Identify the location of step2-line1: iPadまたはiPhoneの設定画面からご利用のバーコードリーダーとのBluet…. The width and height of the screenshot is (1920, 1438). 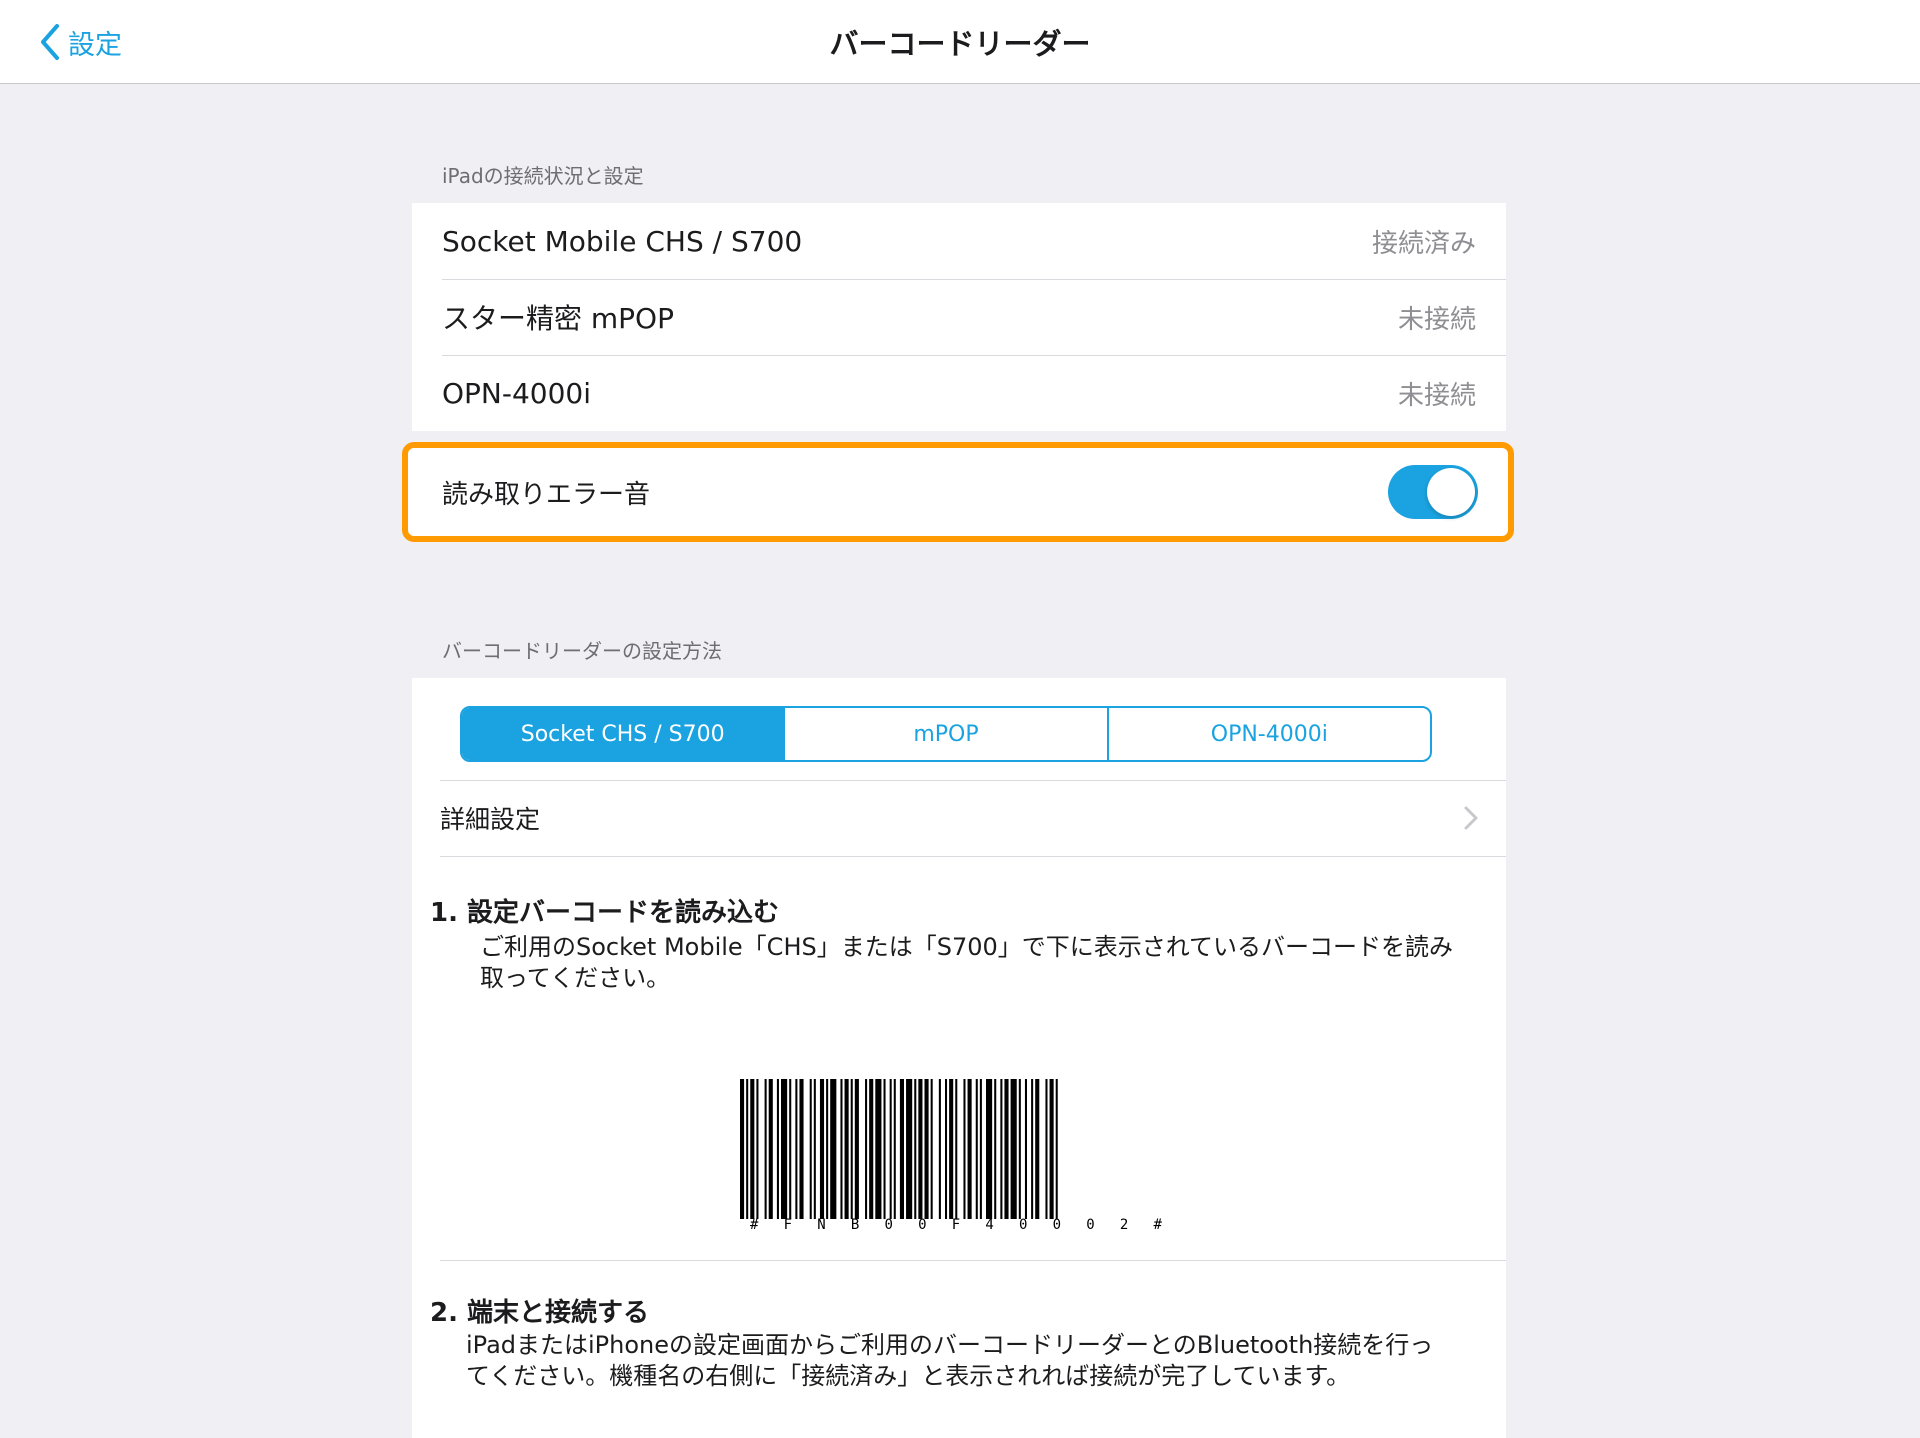
(950, 1345).